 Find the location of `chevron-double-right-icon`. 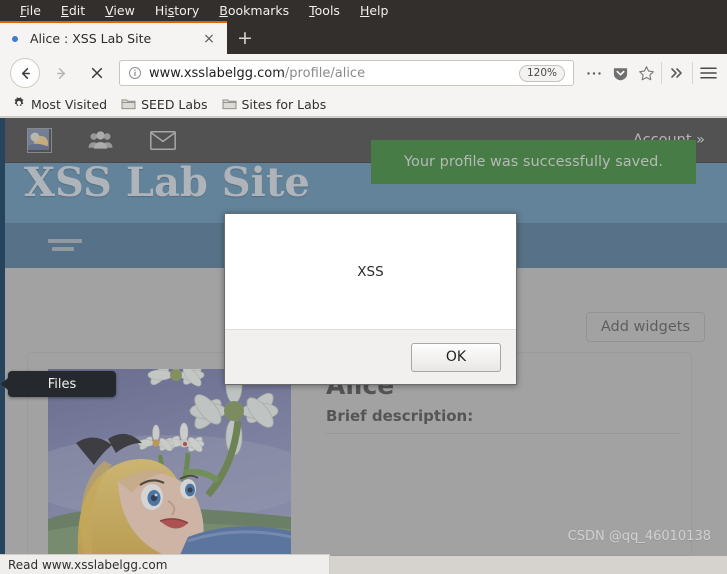

chevron-double-right-icon is located at coordinates (677, 73).